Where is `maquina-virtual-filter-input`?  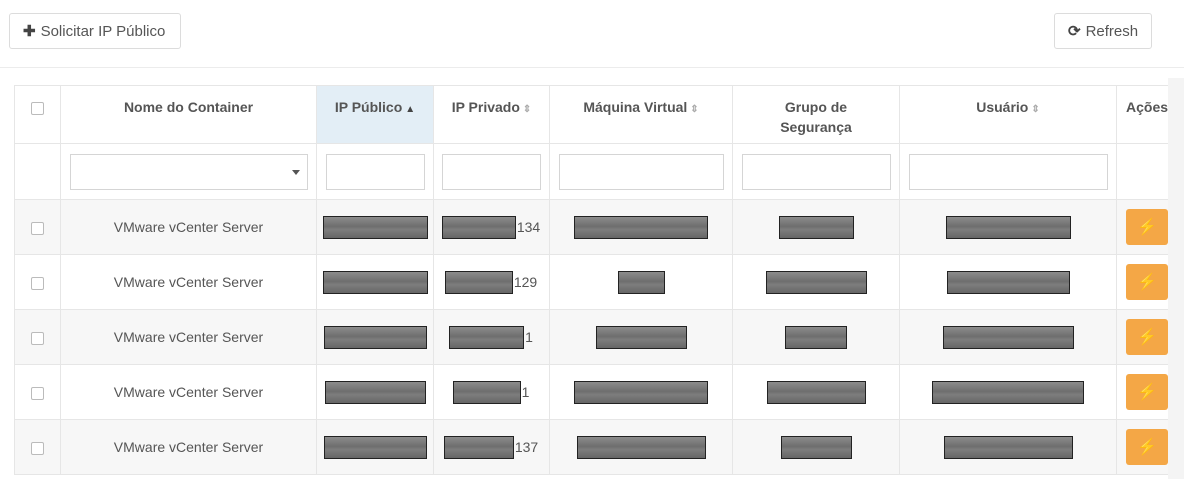 maquina-virtual-filter-input is located at coordinates (641, 171).